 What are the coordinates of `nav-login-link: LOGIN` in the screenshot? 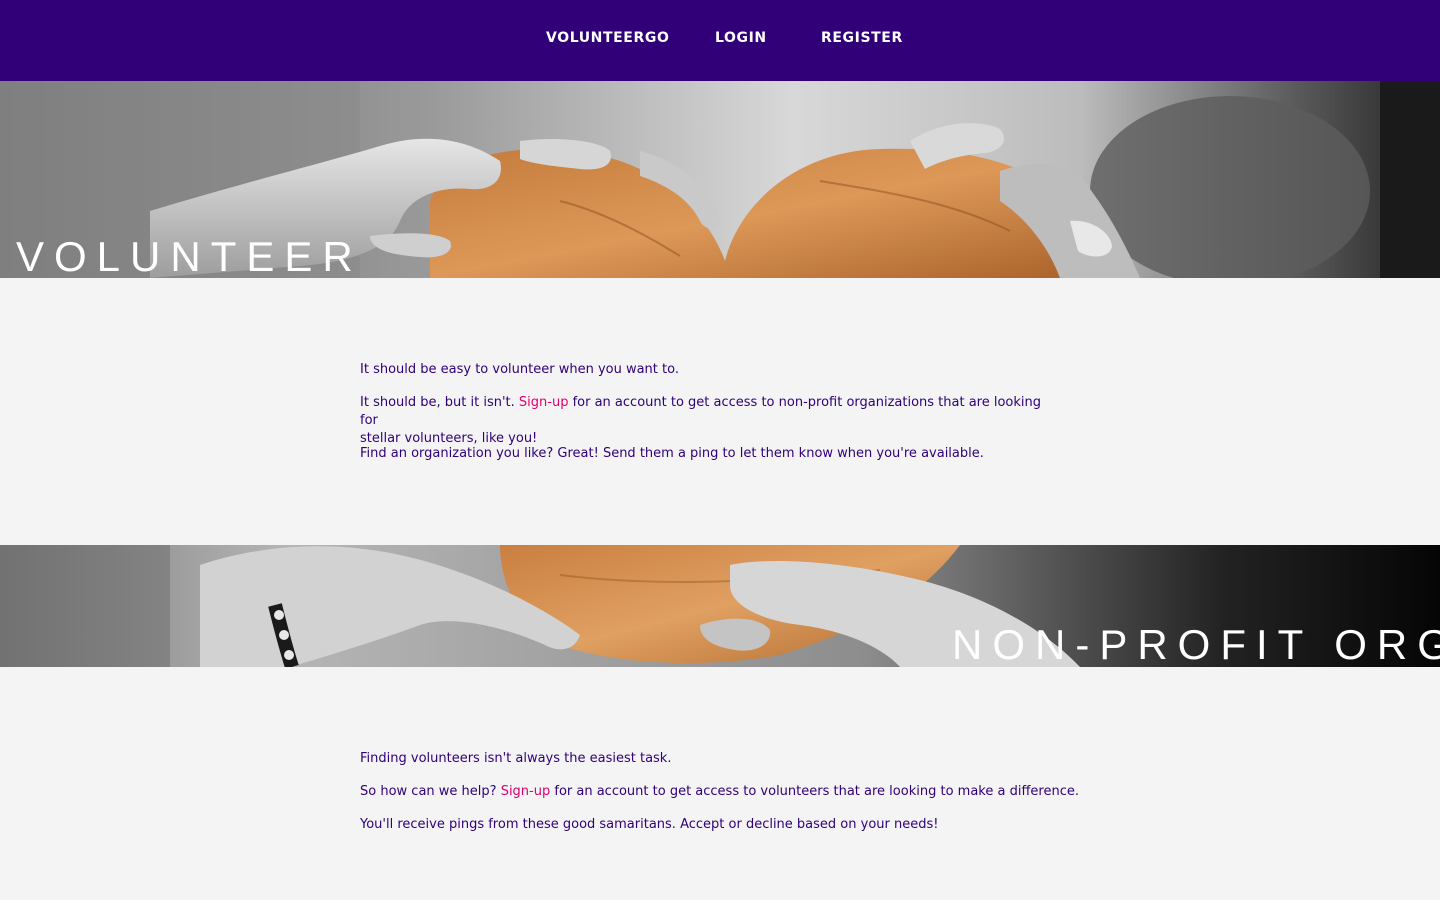 It's located at (741, 38).